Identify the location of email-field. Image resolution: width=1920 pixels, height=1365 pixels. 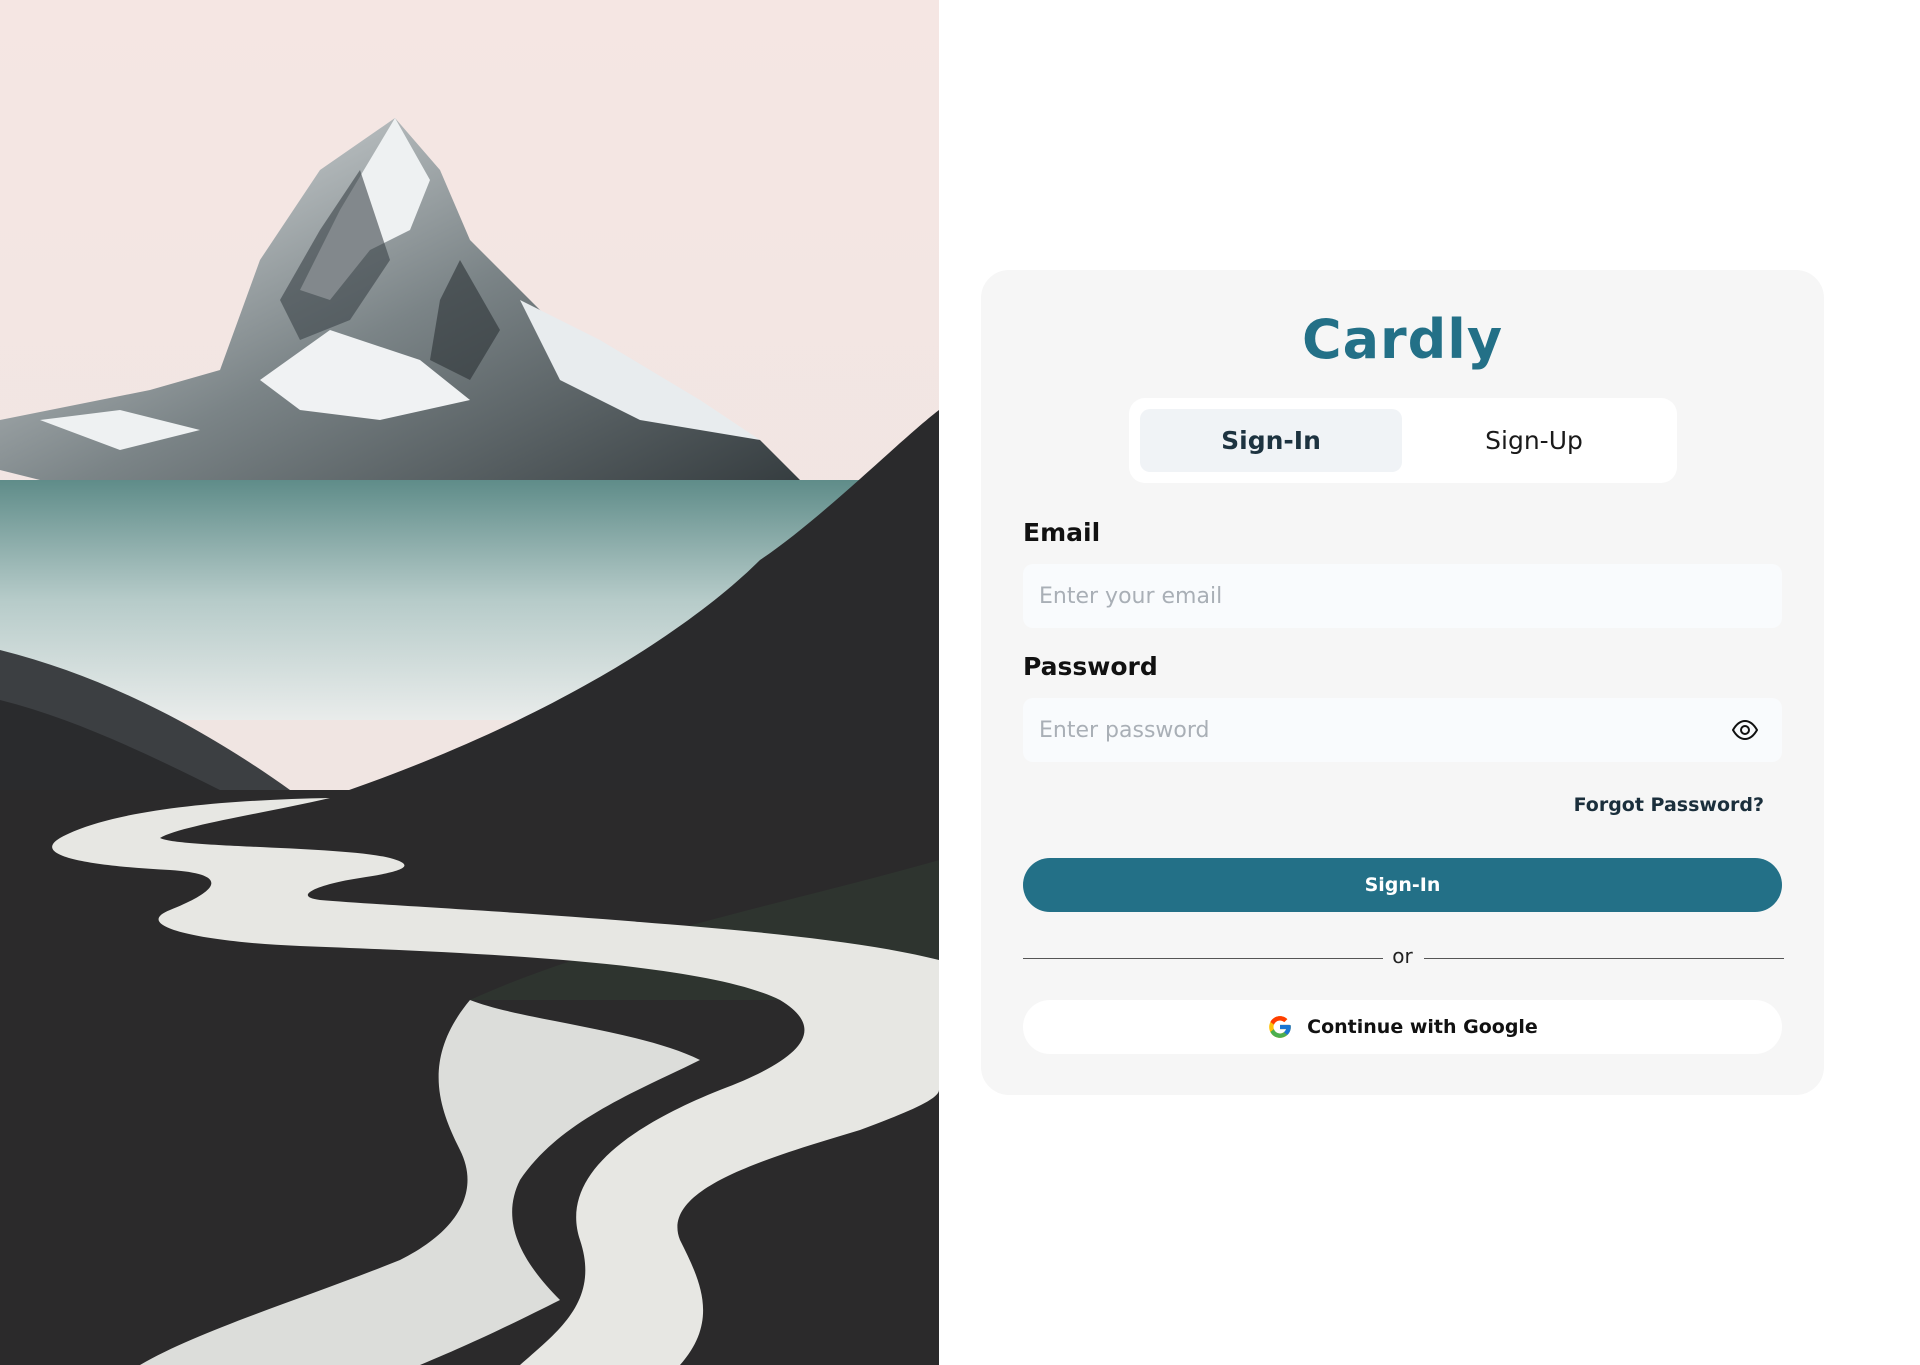
(1402, 596).